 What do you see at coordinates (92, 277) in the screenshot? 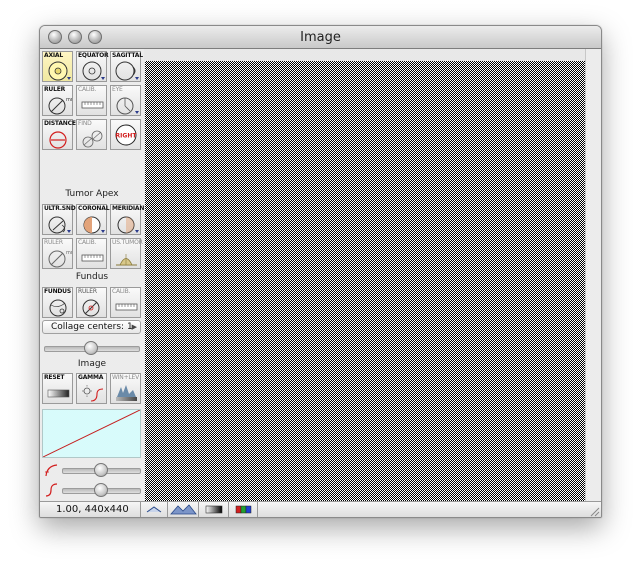
I see `fundus-heading: Fundus` at bounding box center [92, 277].